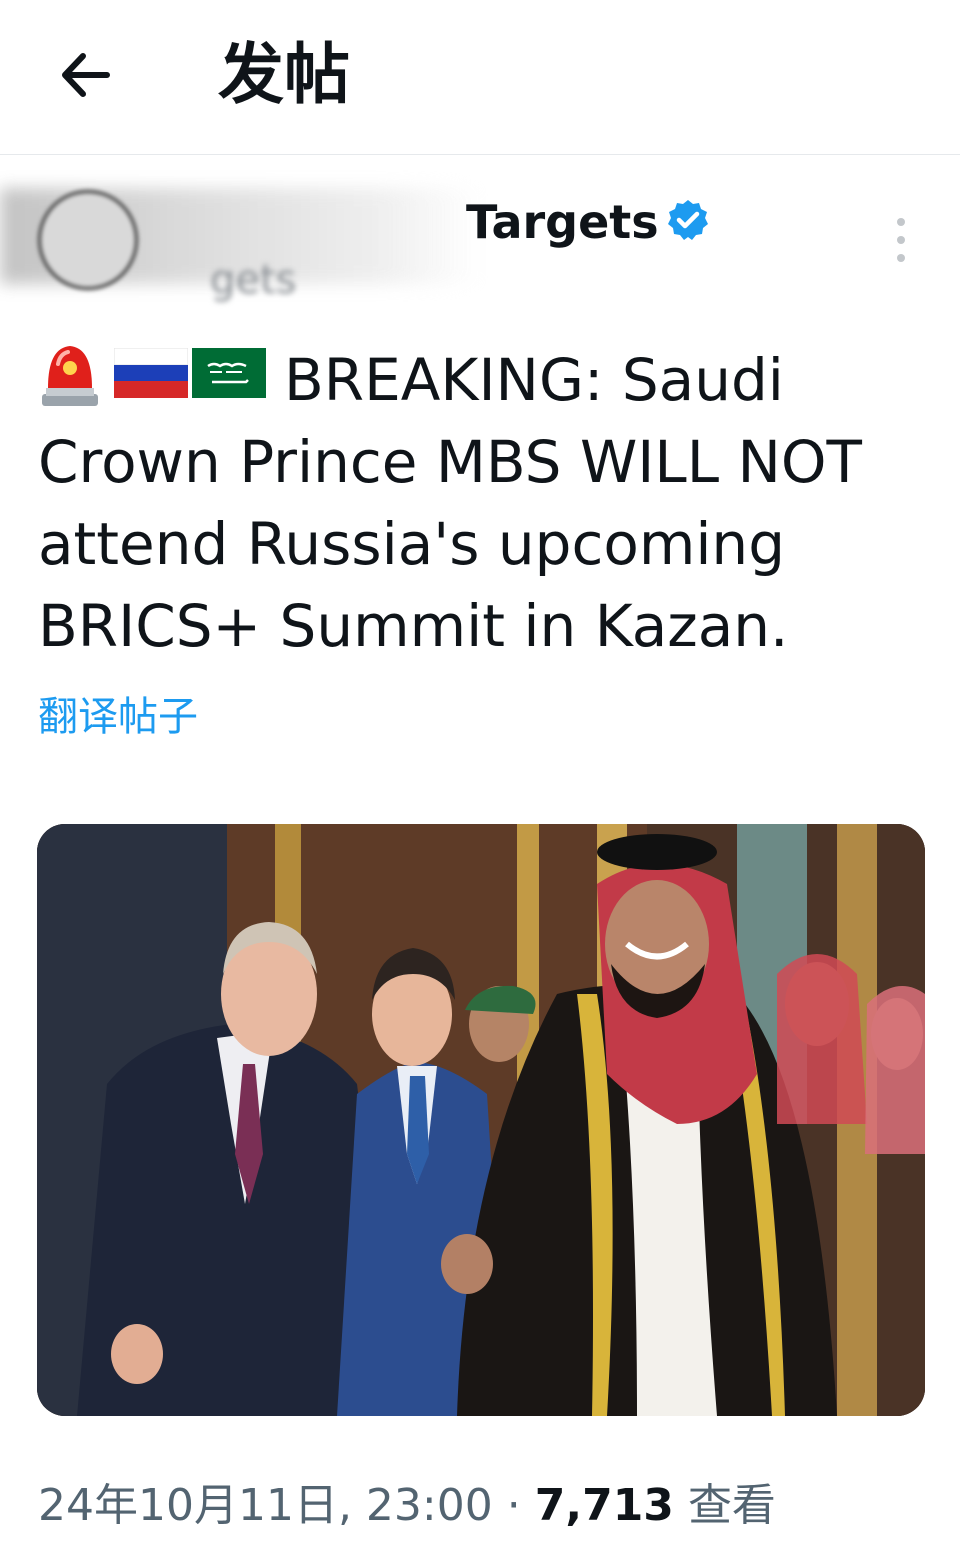  Describe the element at coordinates (604, 1505) in the screenshot. I see `views-count: 7,713` at that location.